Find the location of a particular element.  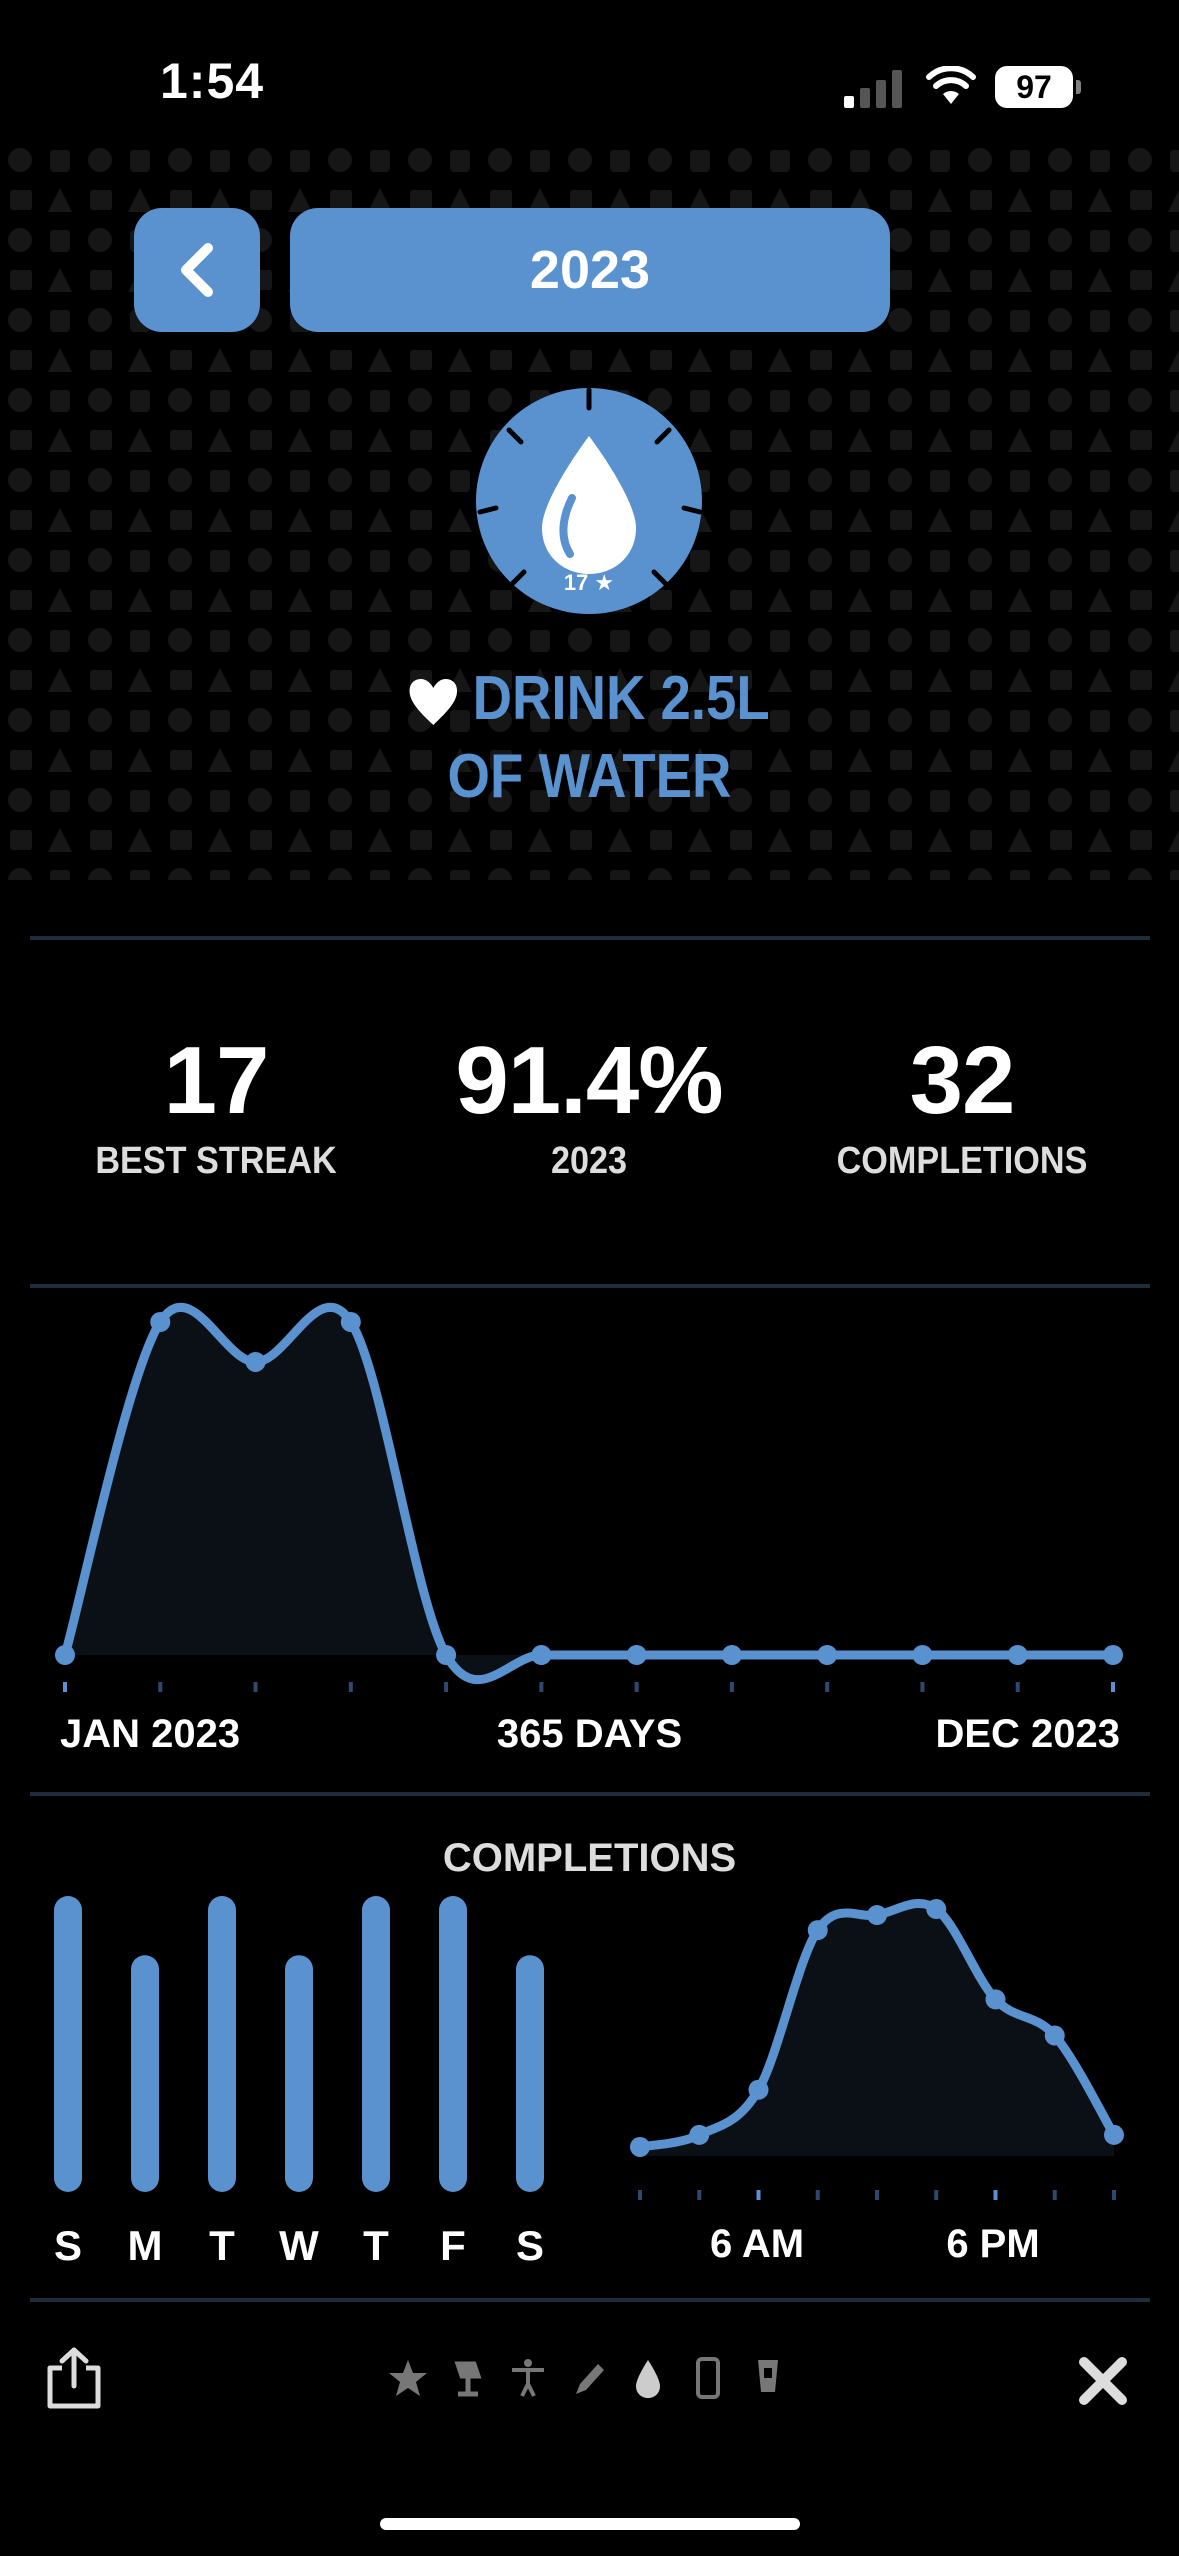

cup-icon is located at coordinates (768, 2378).